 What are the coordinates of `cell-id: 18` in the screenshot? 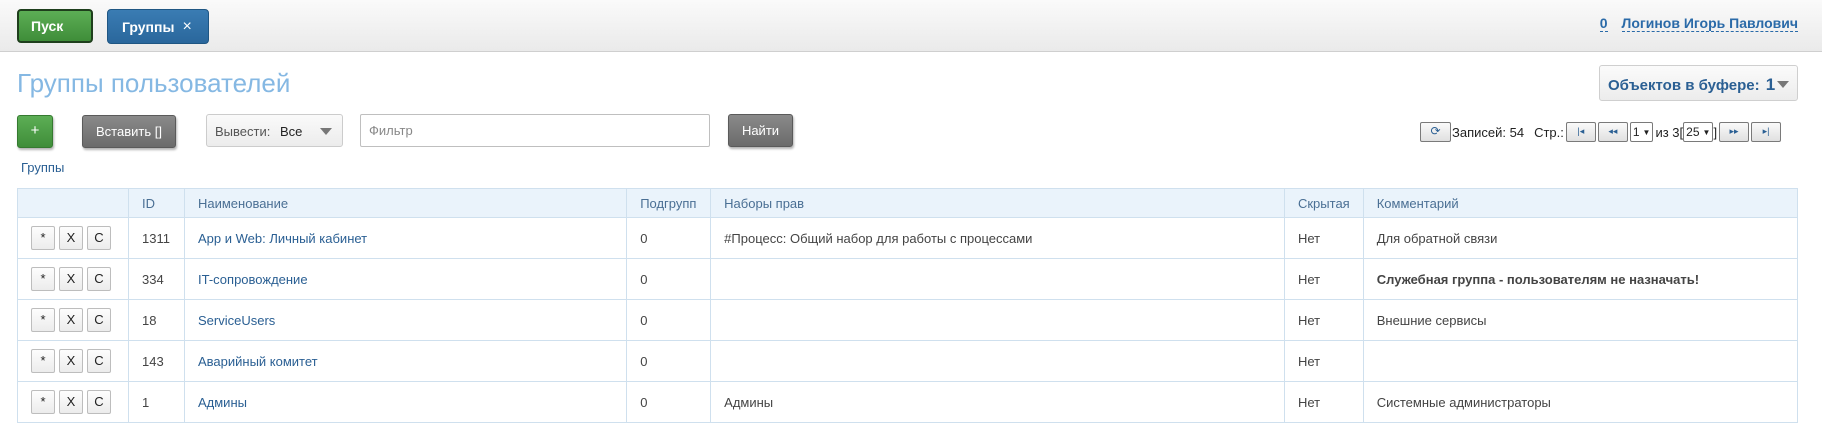 It's located at (156, 320).